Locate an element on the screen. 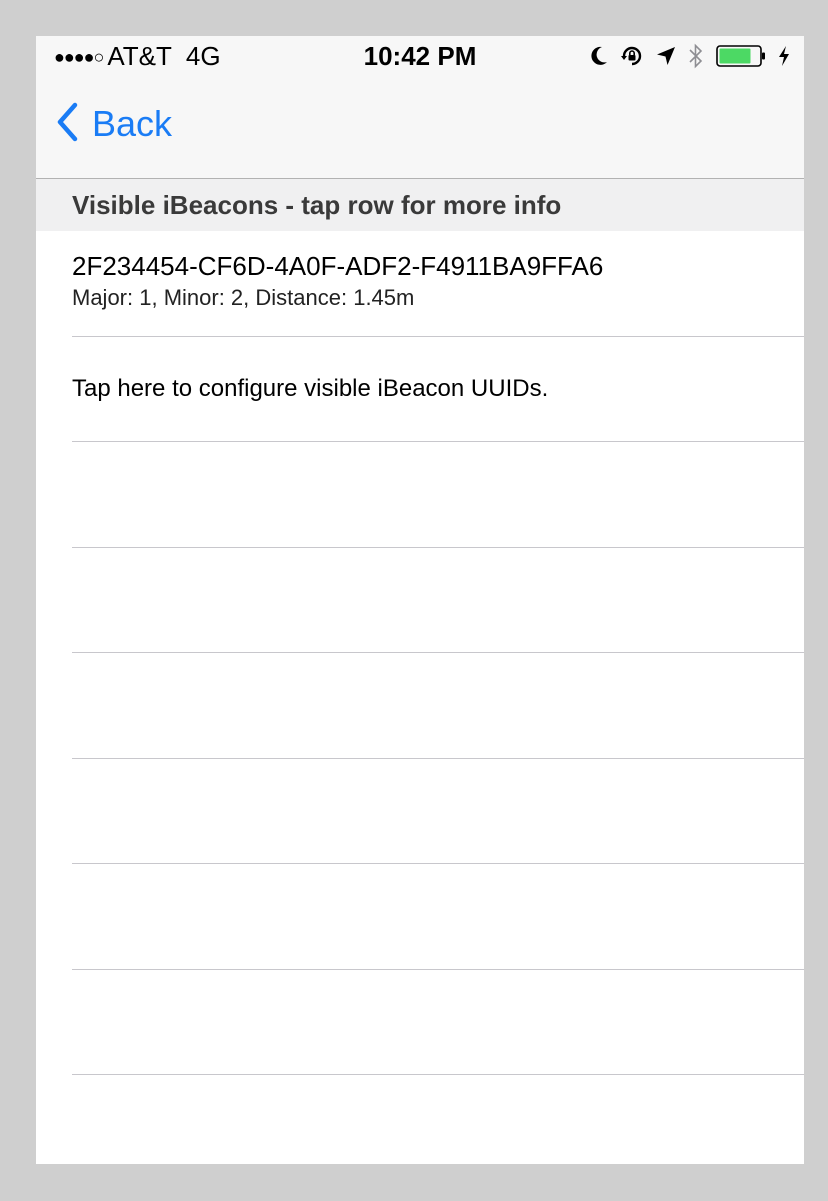 This screenshot has width=828, height=1201. section-header-title: Visible iBeacons - tap row for more info is located at coordinates (317, 205).